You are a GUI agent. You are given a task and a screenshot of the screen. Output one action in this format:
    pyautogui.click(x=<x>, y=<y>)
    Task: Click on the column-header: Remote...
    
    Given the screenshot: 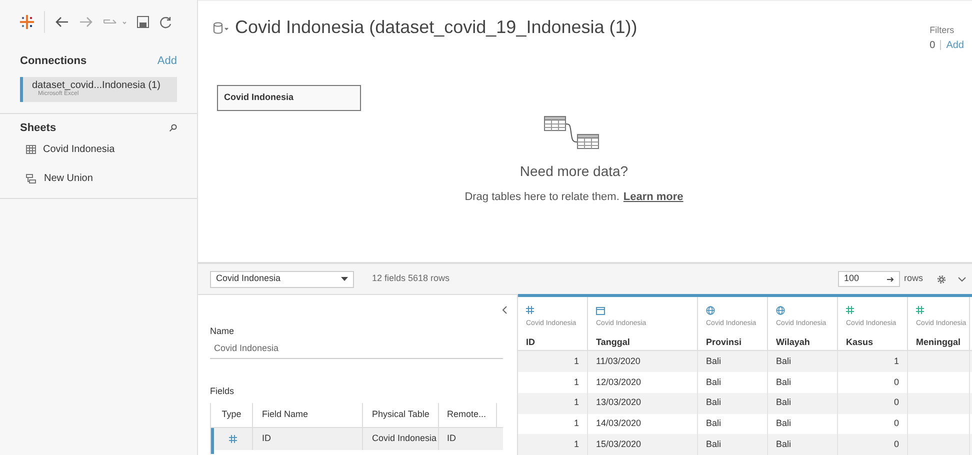 What is the action you would take?
    pyautogui.click(x=468, y=414)
    